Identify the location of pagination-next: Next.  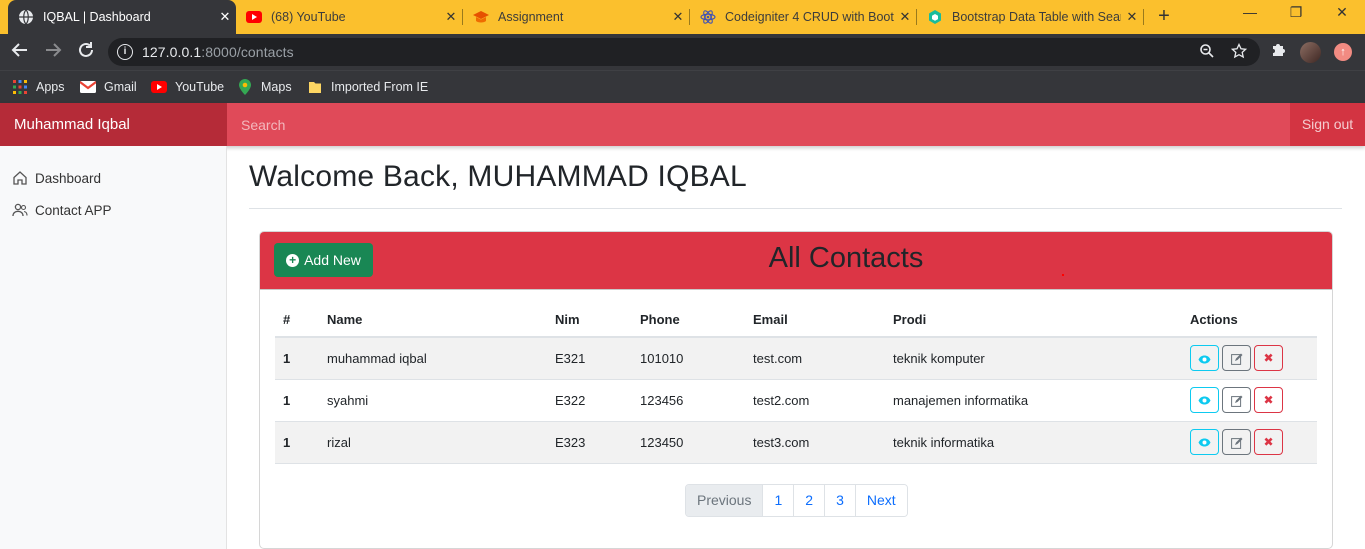
(880, 500).